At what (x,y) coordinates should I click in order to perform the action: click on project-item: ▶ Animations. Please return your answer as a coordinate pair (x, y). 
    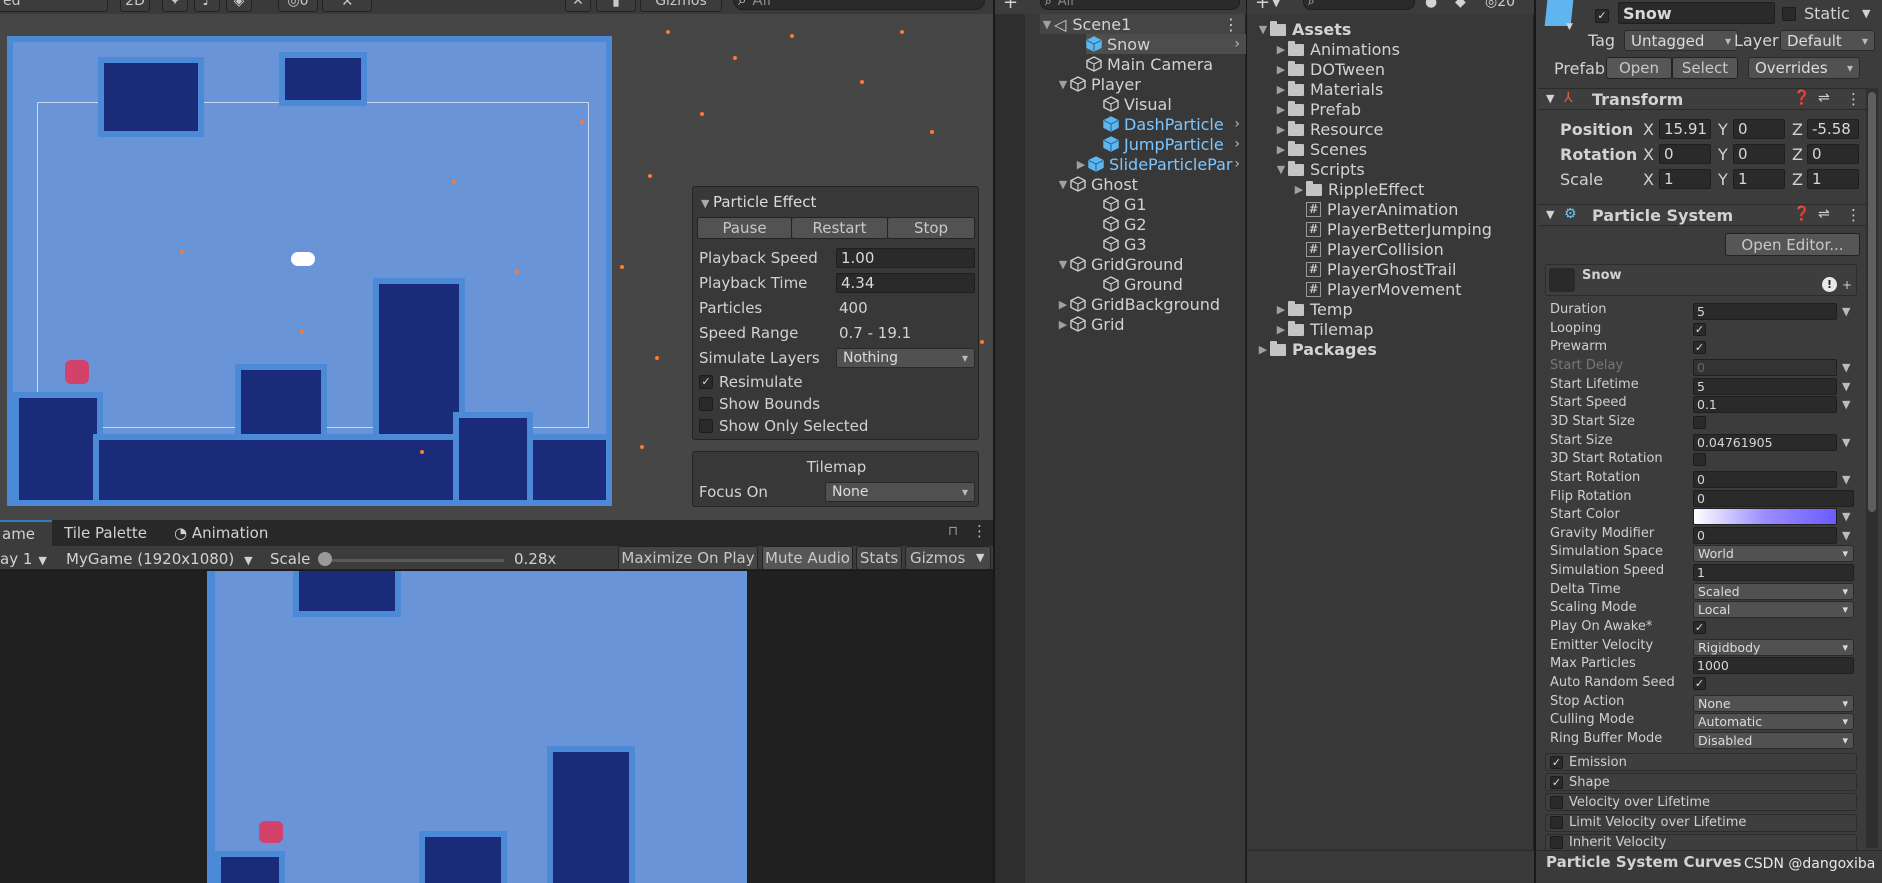
    Looking at the image, I should click on (1337, 49).